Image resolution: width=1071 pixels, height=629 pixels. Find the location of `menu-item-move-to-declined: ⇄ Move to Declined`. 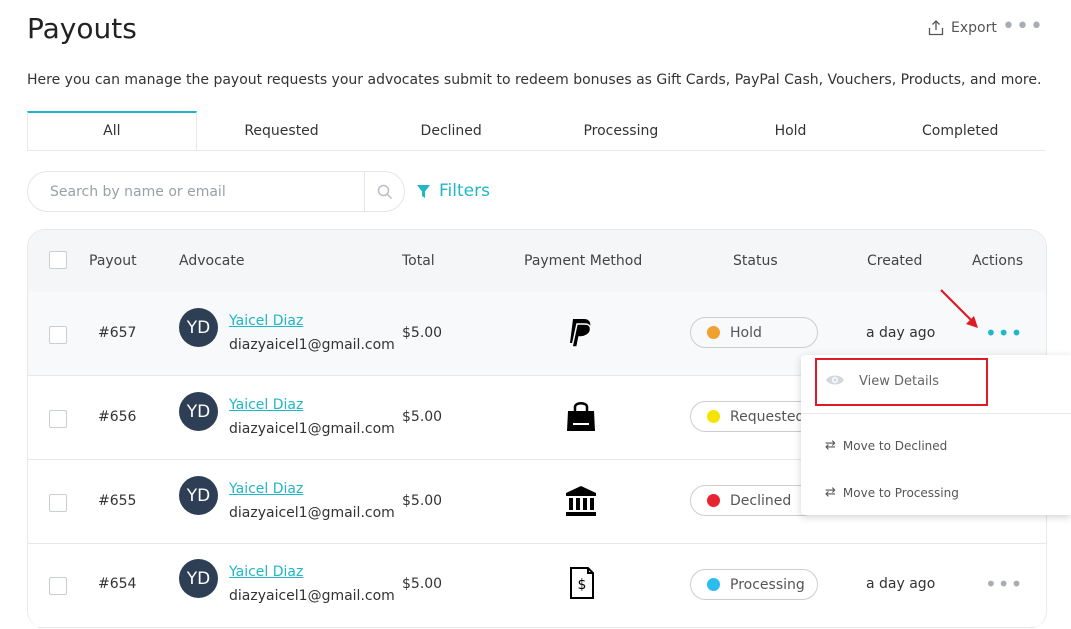

menu-item-move-to-declined: ⇄ Move to Declined is located at coordinates (886, 445).